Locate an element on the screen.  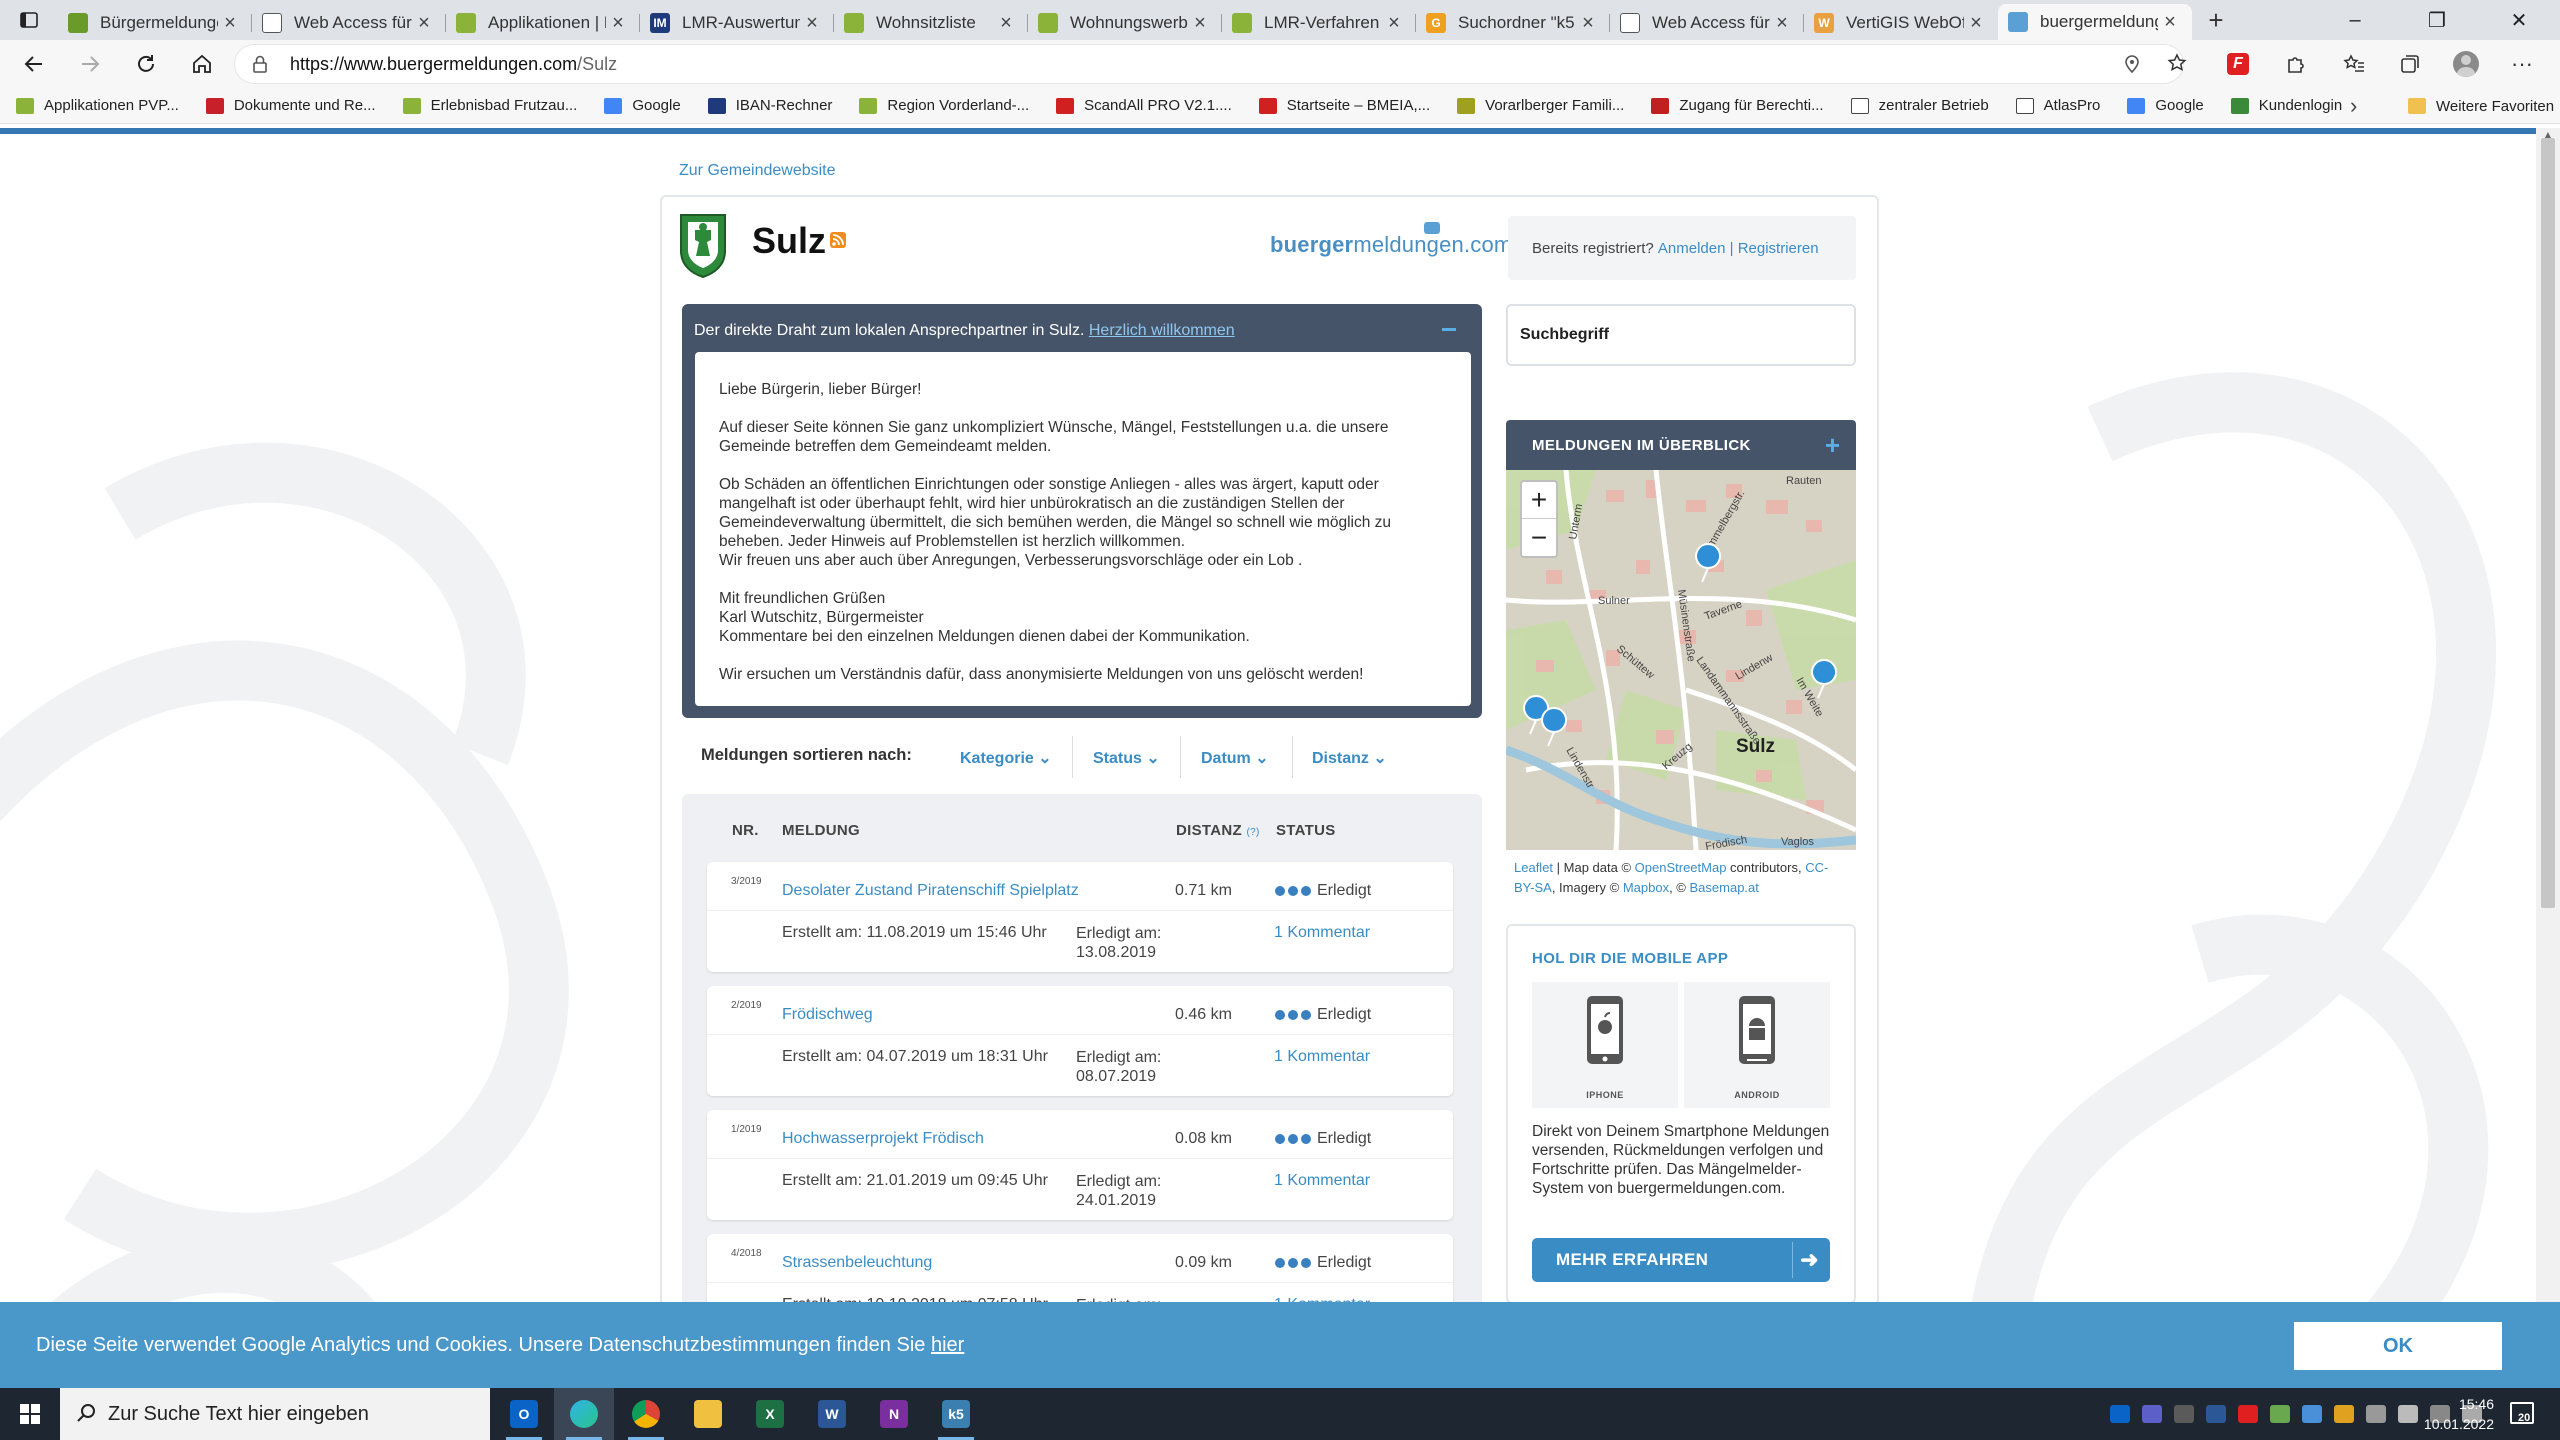
browser-tab: Applikationen | PV× is located at coordinates (543, 23).